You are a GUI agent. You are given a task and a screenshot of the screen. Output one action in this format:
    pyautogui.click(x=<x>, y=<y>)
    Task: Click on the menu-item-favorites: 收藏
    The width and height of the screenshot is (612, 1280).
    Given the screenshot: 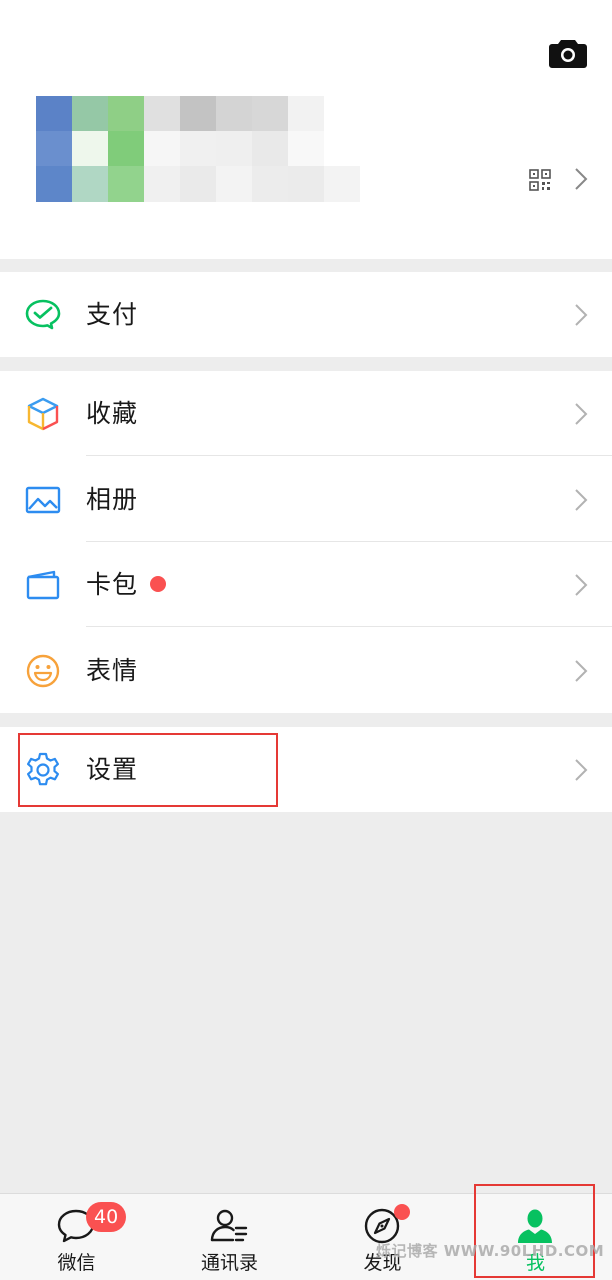 What is the action you would take?
    pyautogui.click(x=306, y=413)
    